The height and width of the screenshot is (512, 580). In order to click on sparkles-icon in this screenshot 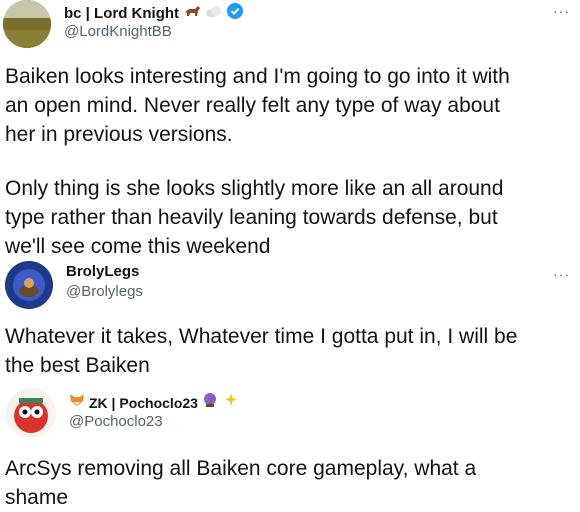, I will do `click(230, 402)`.